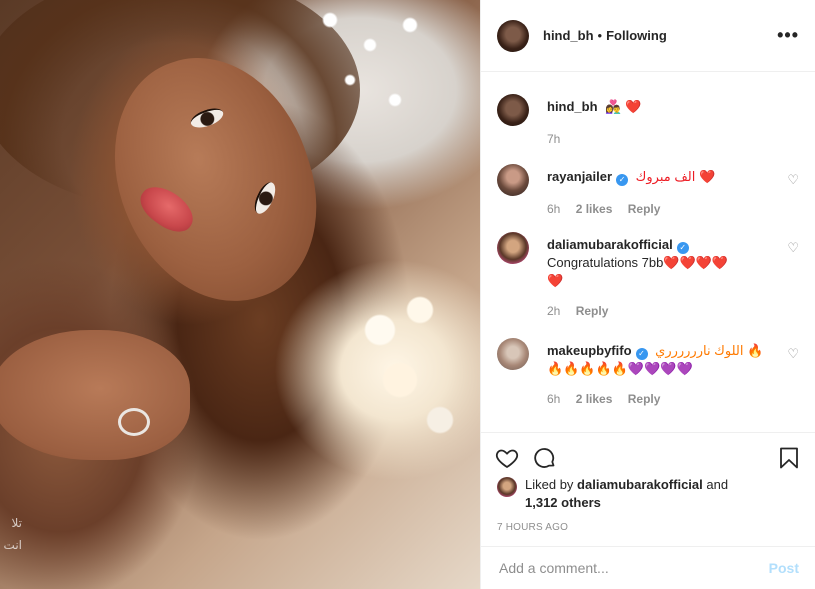 Image resolution: width=815 pixels, height=589 pixels. Describe the element at coordinates (563, 502) in the screenshot. I see `likes-others-count: 1,312 others` at that location.